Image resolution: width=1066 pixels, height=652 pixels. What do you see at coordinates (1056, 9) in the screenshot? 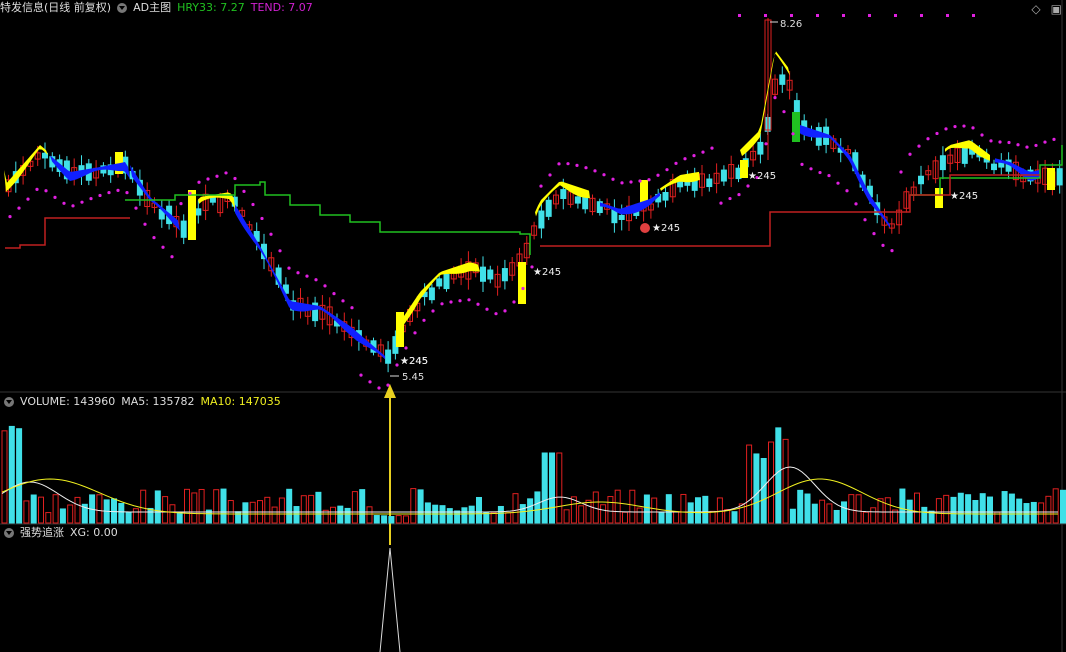
I see `window-icon: ▣` at bounding box center [1056, 9].